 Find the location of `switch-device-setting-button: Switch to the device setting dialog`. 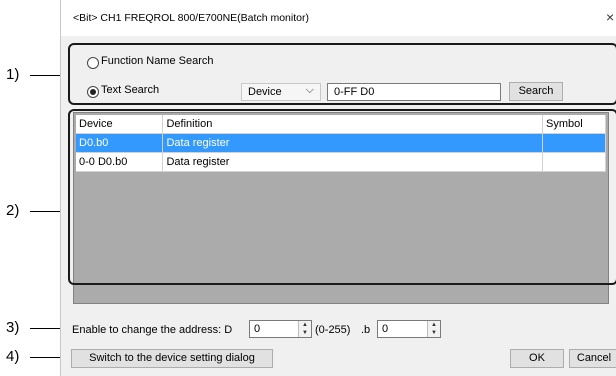

switch-device-setting-button: Switch to the device setting dialog is located at coordinates (172, 358).